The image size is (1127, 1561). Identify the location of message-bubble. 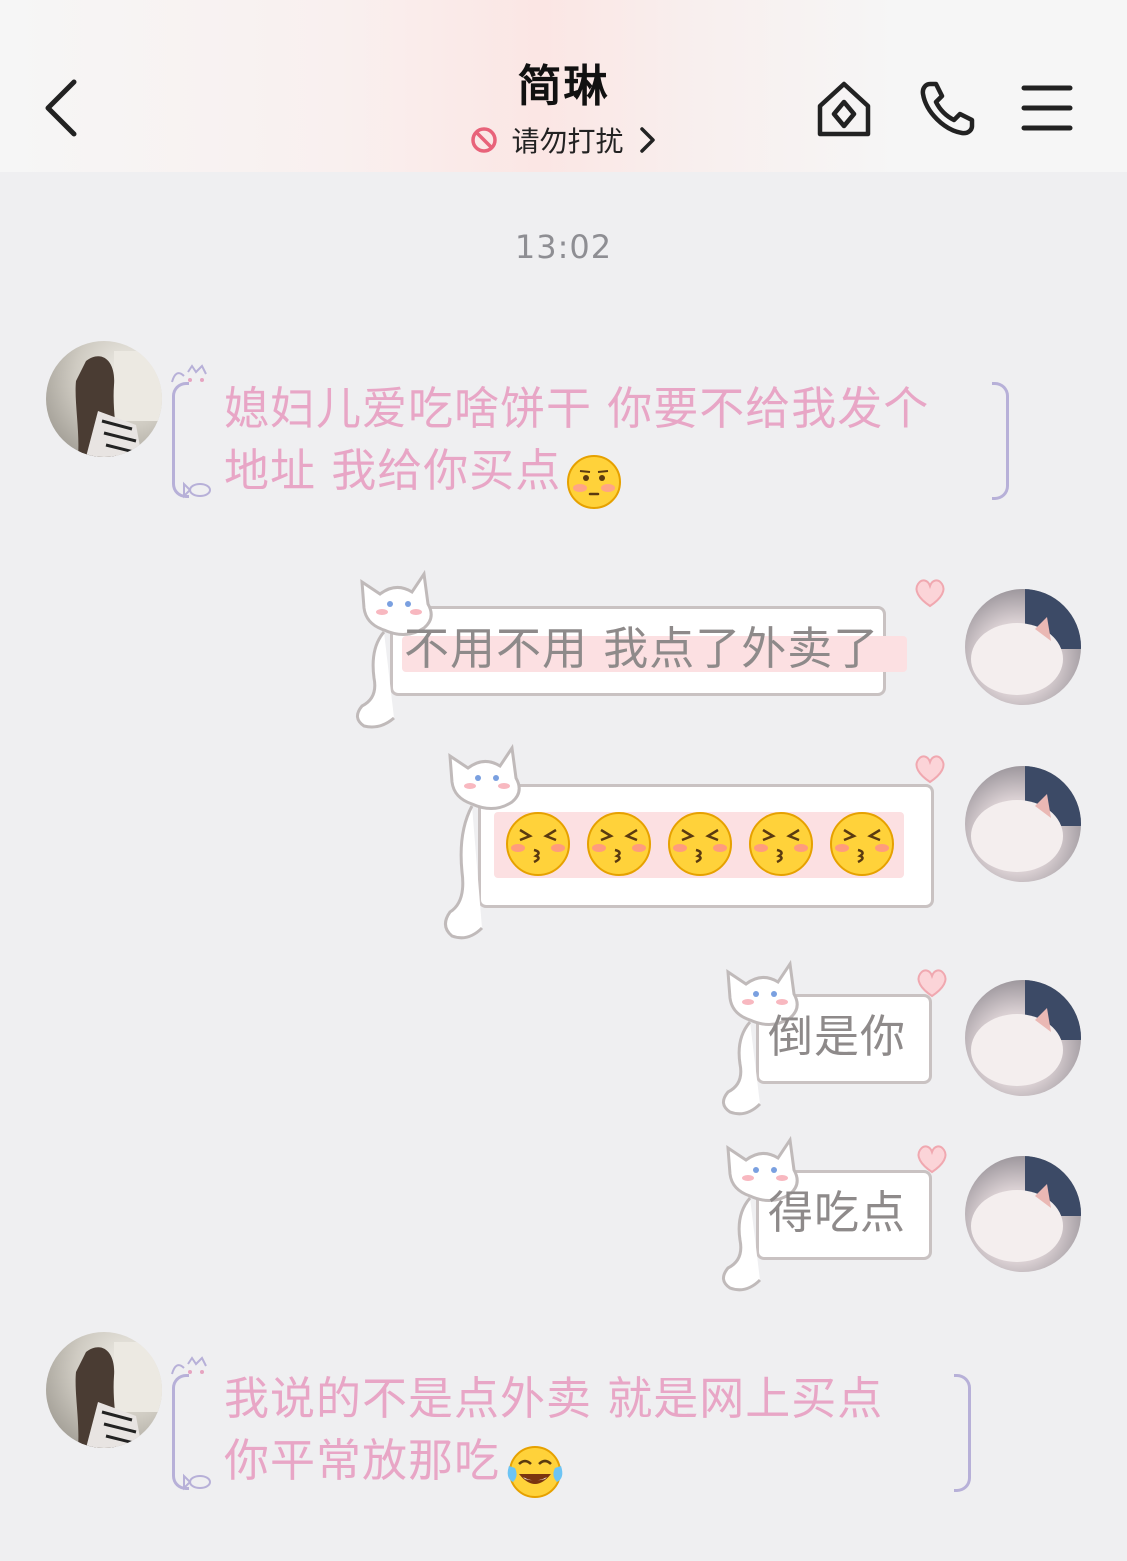
(694, 842).